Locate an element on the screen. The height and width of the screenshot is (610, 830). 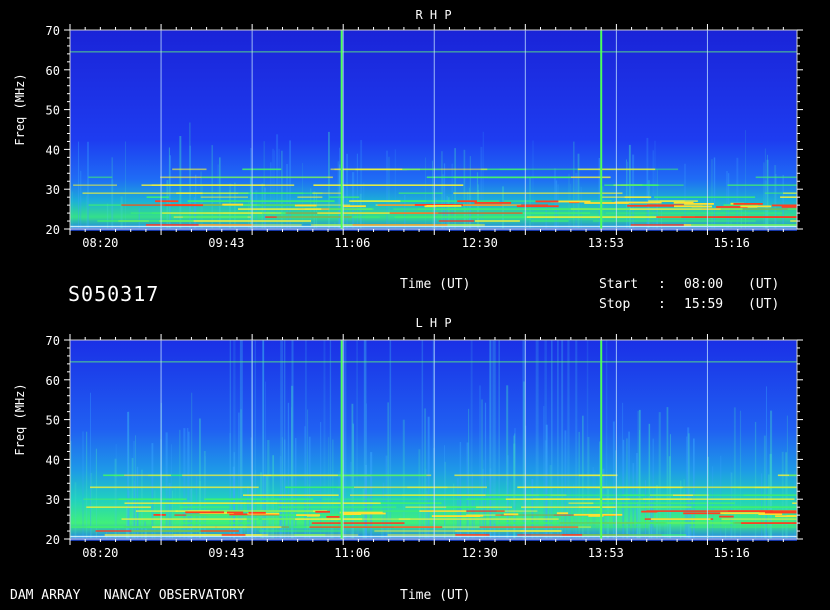
x-tick-label: 09:43 is located at coordinates (226, 243).